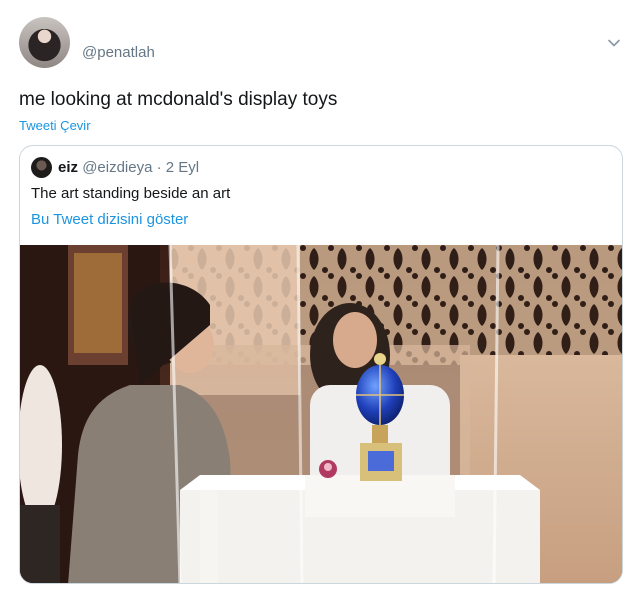 This screenshot has height=593, width=635. I want to click on avatar, so click(44, 42).